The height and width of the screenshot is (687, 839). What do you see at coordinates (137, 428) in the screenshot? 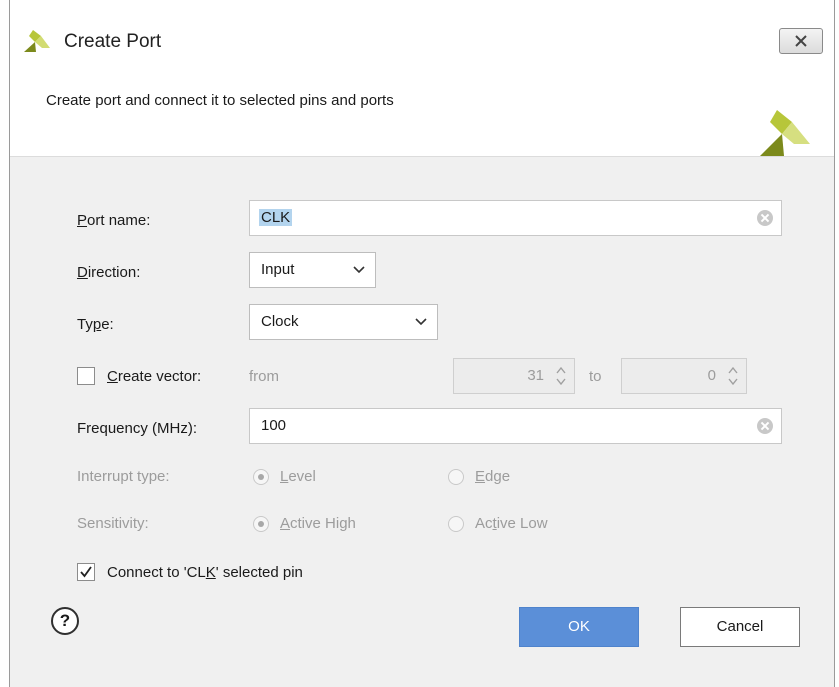
I see `frequency-label: Frequency (MHz):` at bounding box center [137, 428].